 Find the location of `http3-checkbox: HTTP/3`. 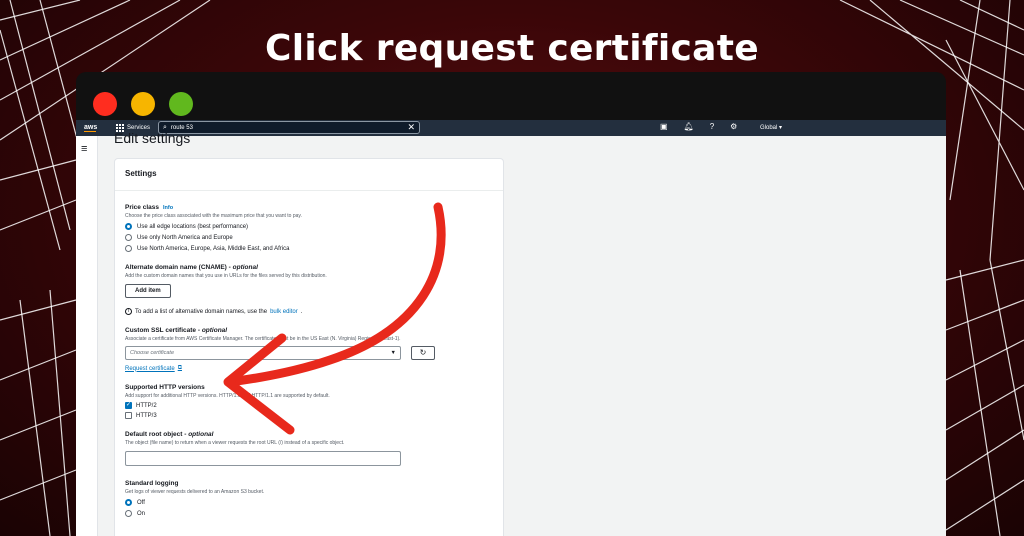

http3-checkbox: HTTP/3 is located at coordinates (309, 415).